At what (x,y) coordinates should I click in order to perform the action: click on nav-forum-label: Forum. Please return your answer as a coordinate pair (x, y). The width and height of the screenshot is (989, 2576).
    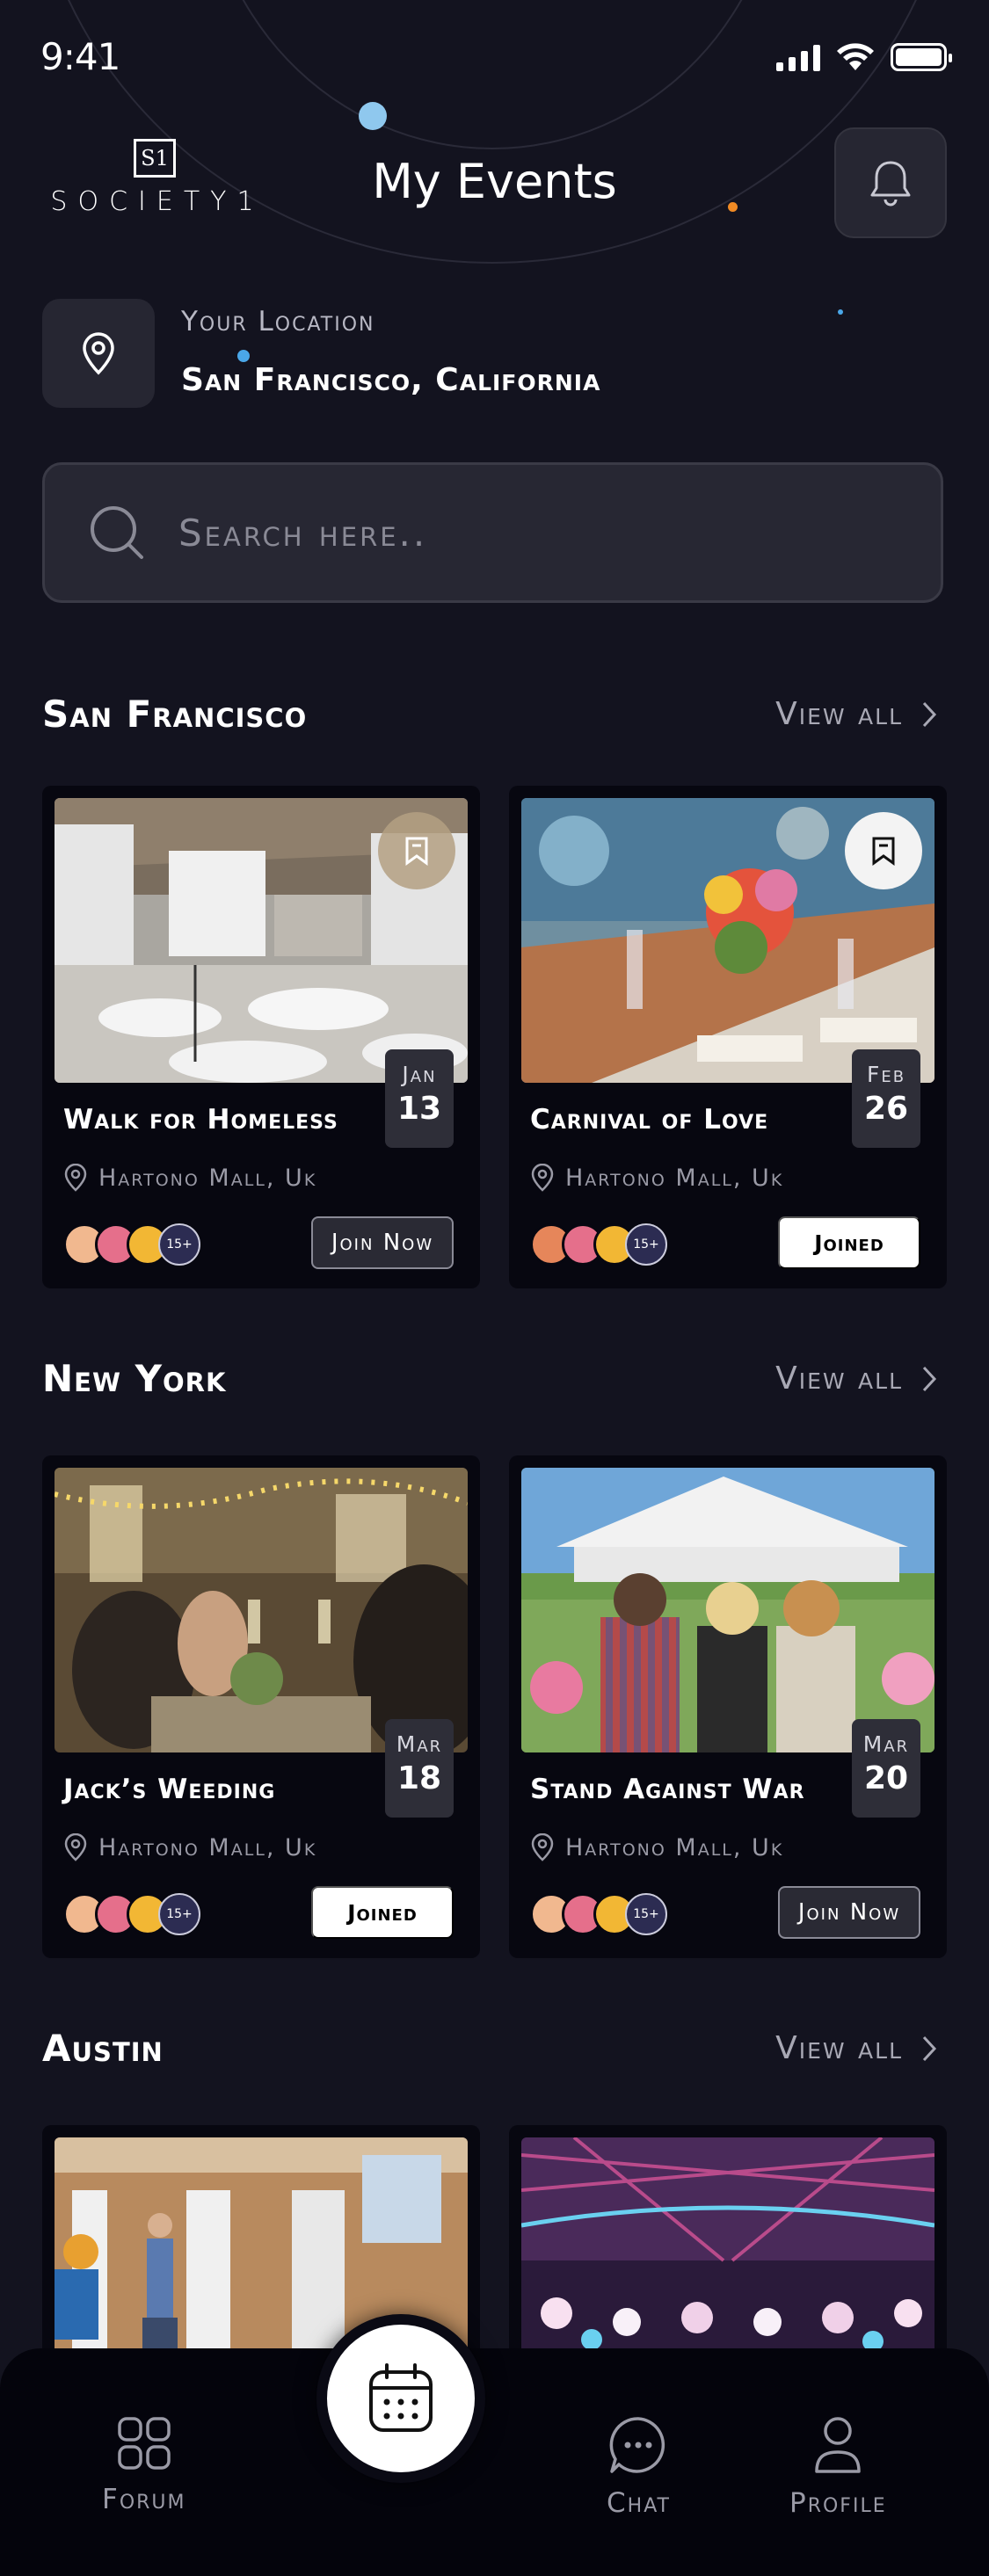
    Looking at the image, I should click on (144, 2499).